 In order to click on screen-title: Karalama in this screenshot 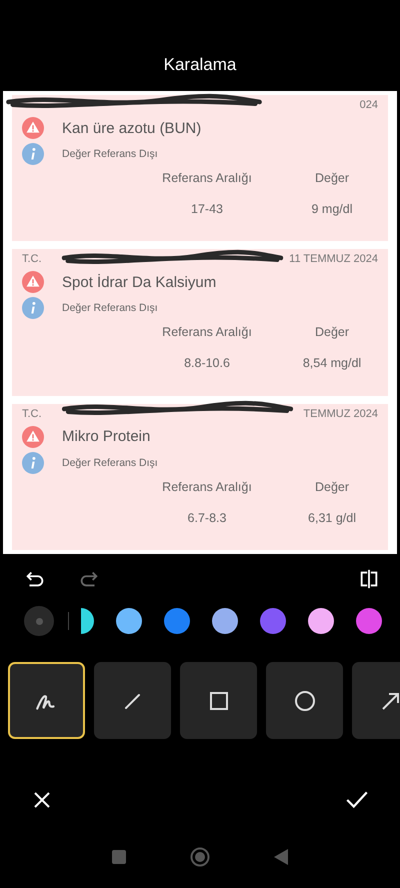, I will do `click(200, 65)`.